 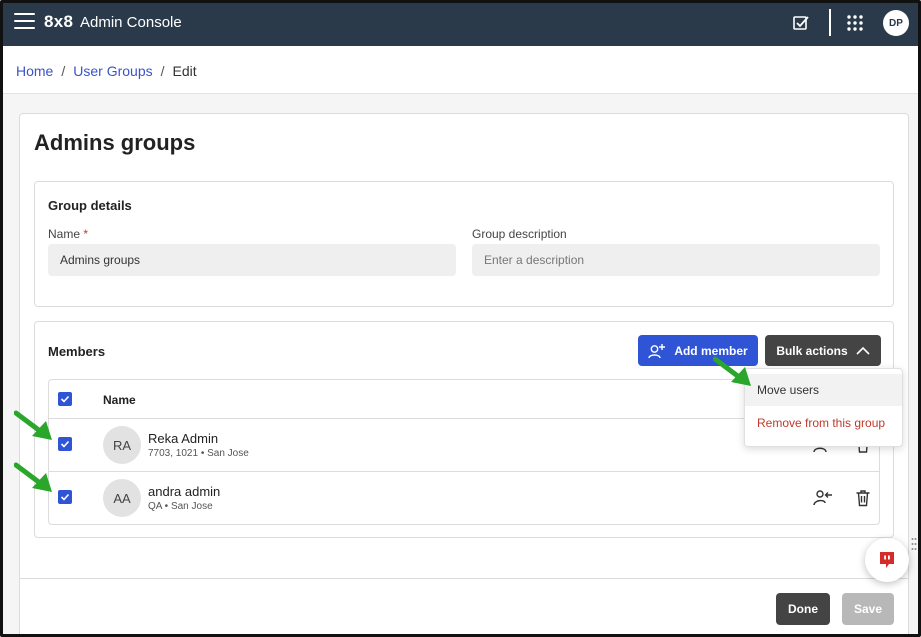 I want to click on chat-icon, so click(x=887, y=560).